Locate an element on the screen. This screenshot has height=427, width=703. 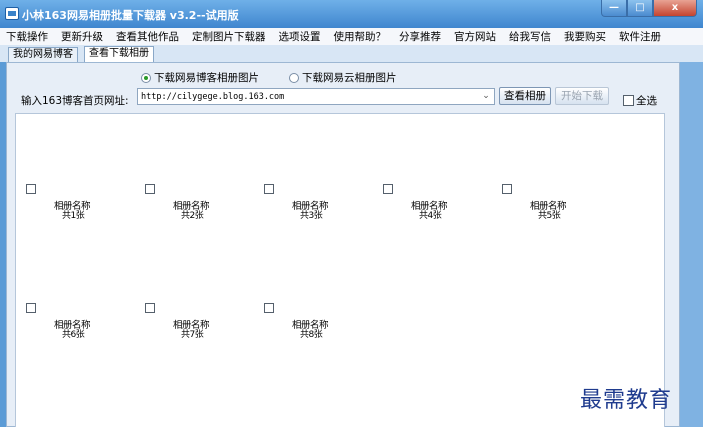
album-item: 相册名称 共1张 is located at coordinates (71, 214).